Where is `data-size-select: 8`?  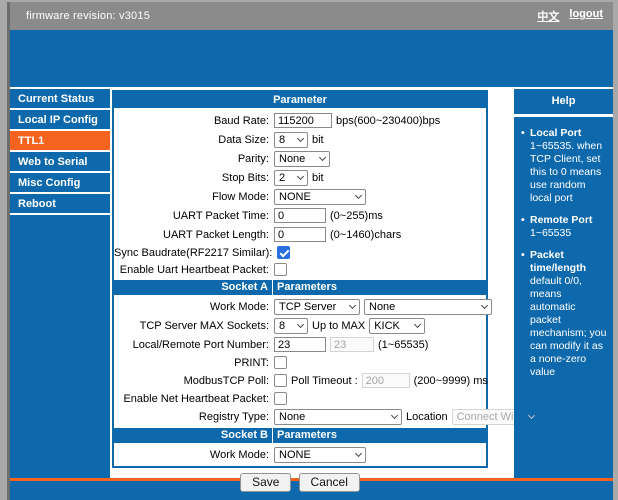
data-size-select: 8 is located at coordinates (291, 139).